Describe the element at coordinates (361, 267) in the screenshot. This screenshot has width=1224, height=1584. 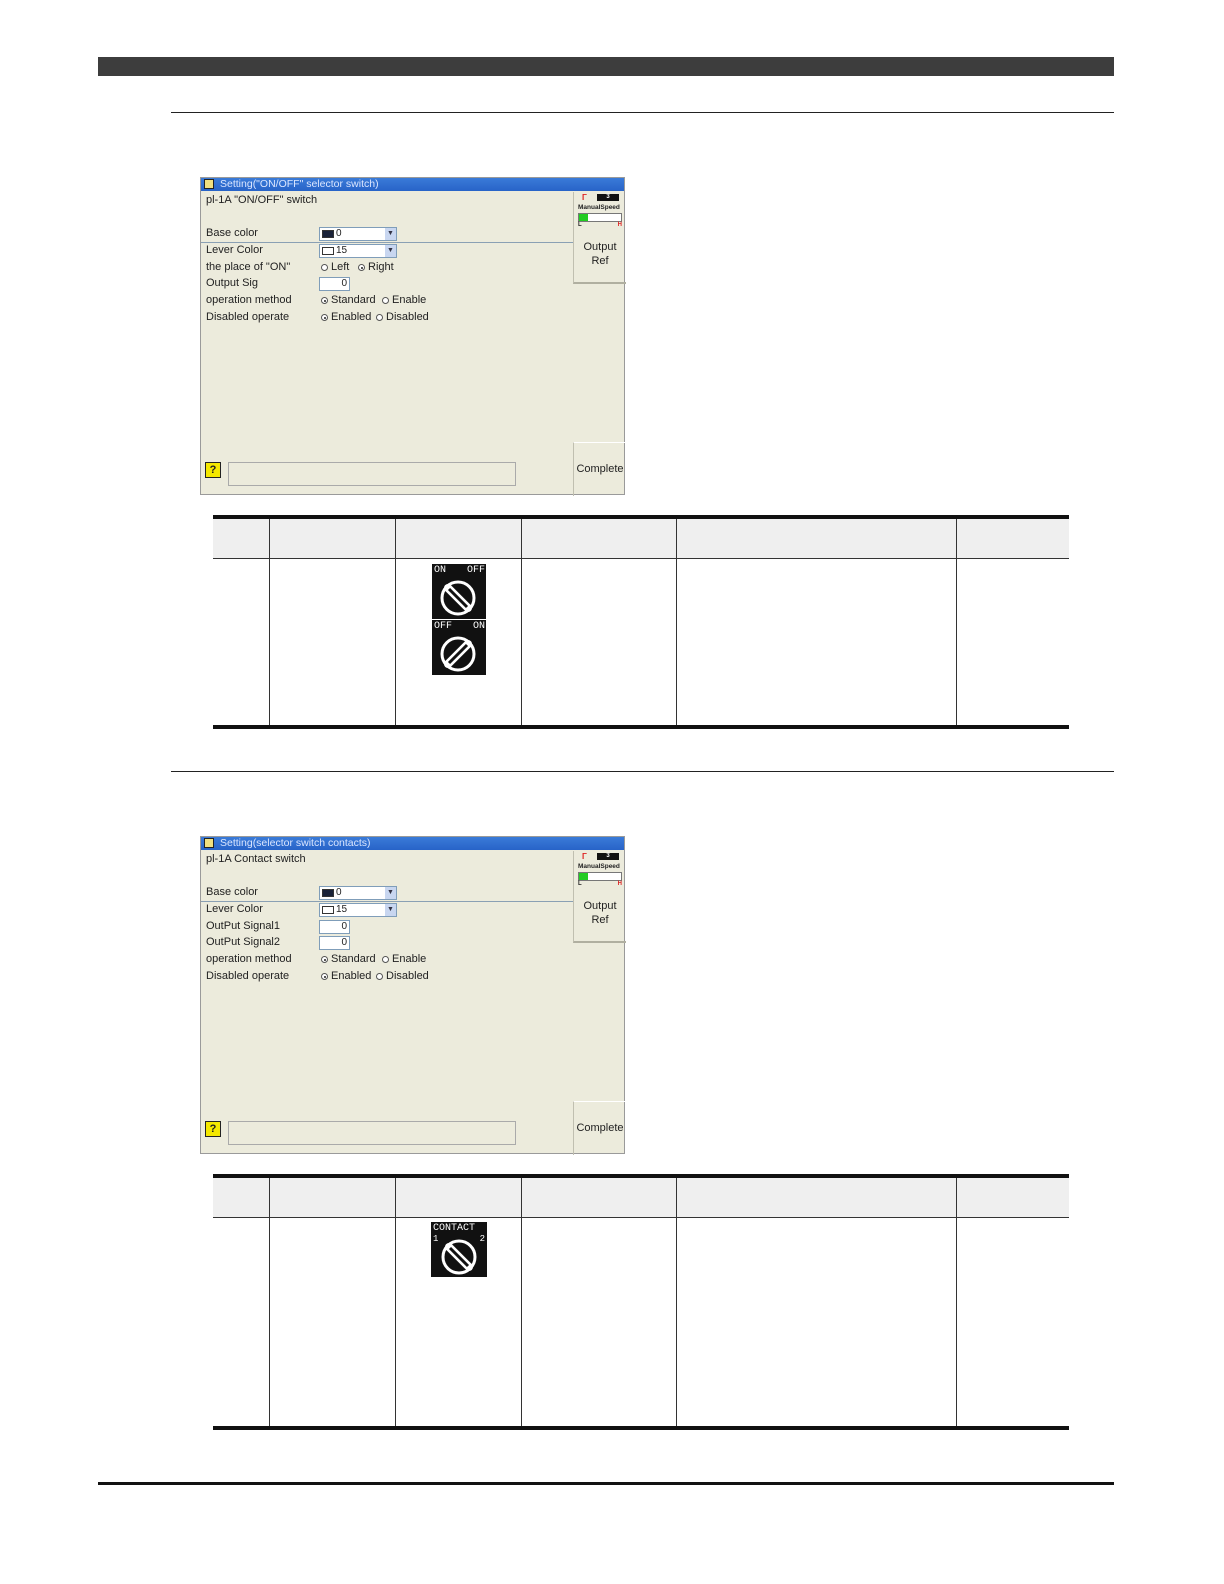
I see `radio-right` at that location.